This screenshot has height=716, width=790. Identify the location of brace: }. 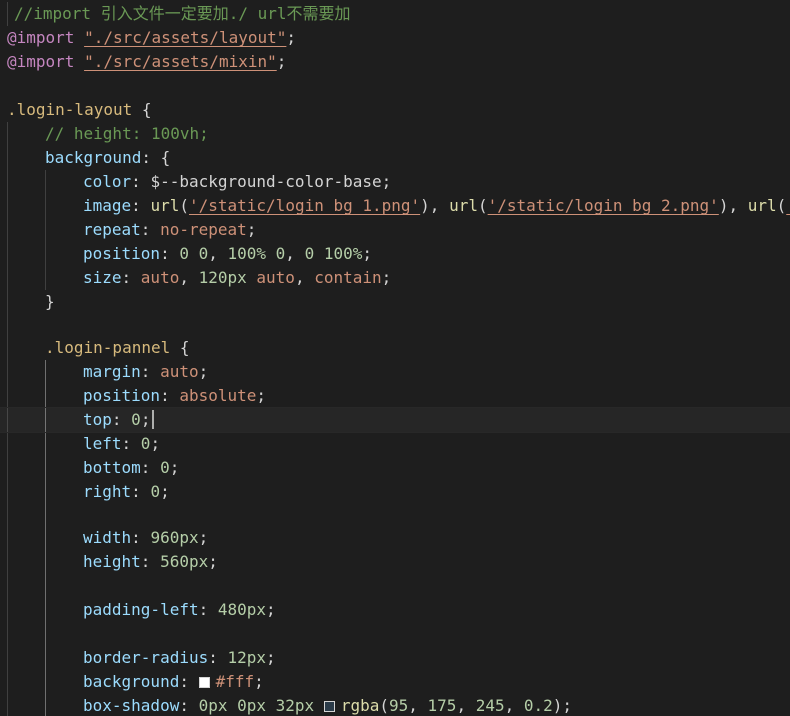
(50, 301).